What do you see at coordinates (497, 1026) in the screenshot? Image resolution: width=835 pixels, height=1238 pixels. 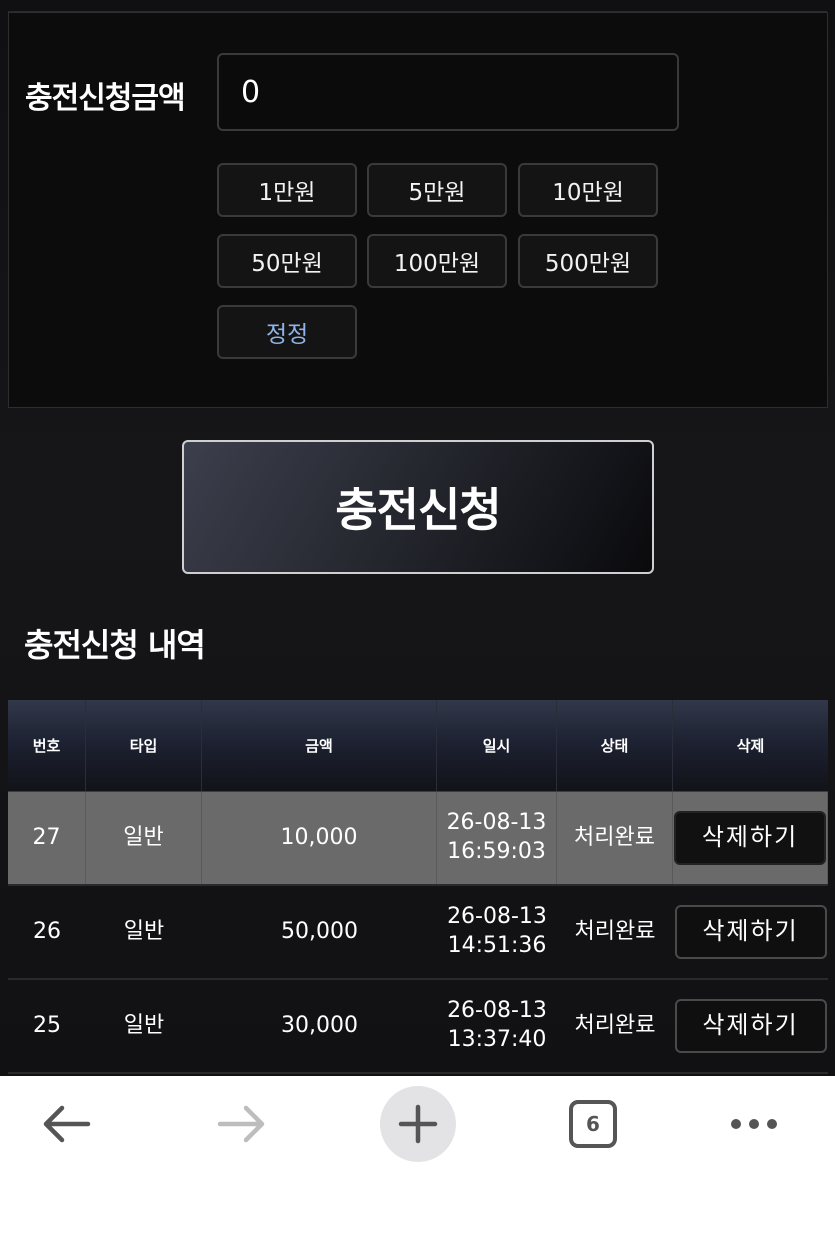 I see `row-datetime: 26-08-13 13:37:40` at bounding box center [497, 1026].